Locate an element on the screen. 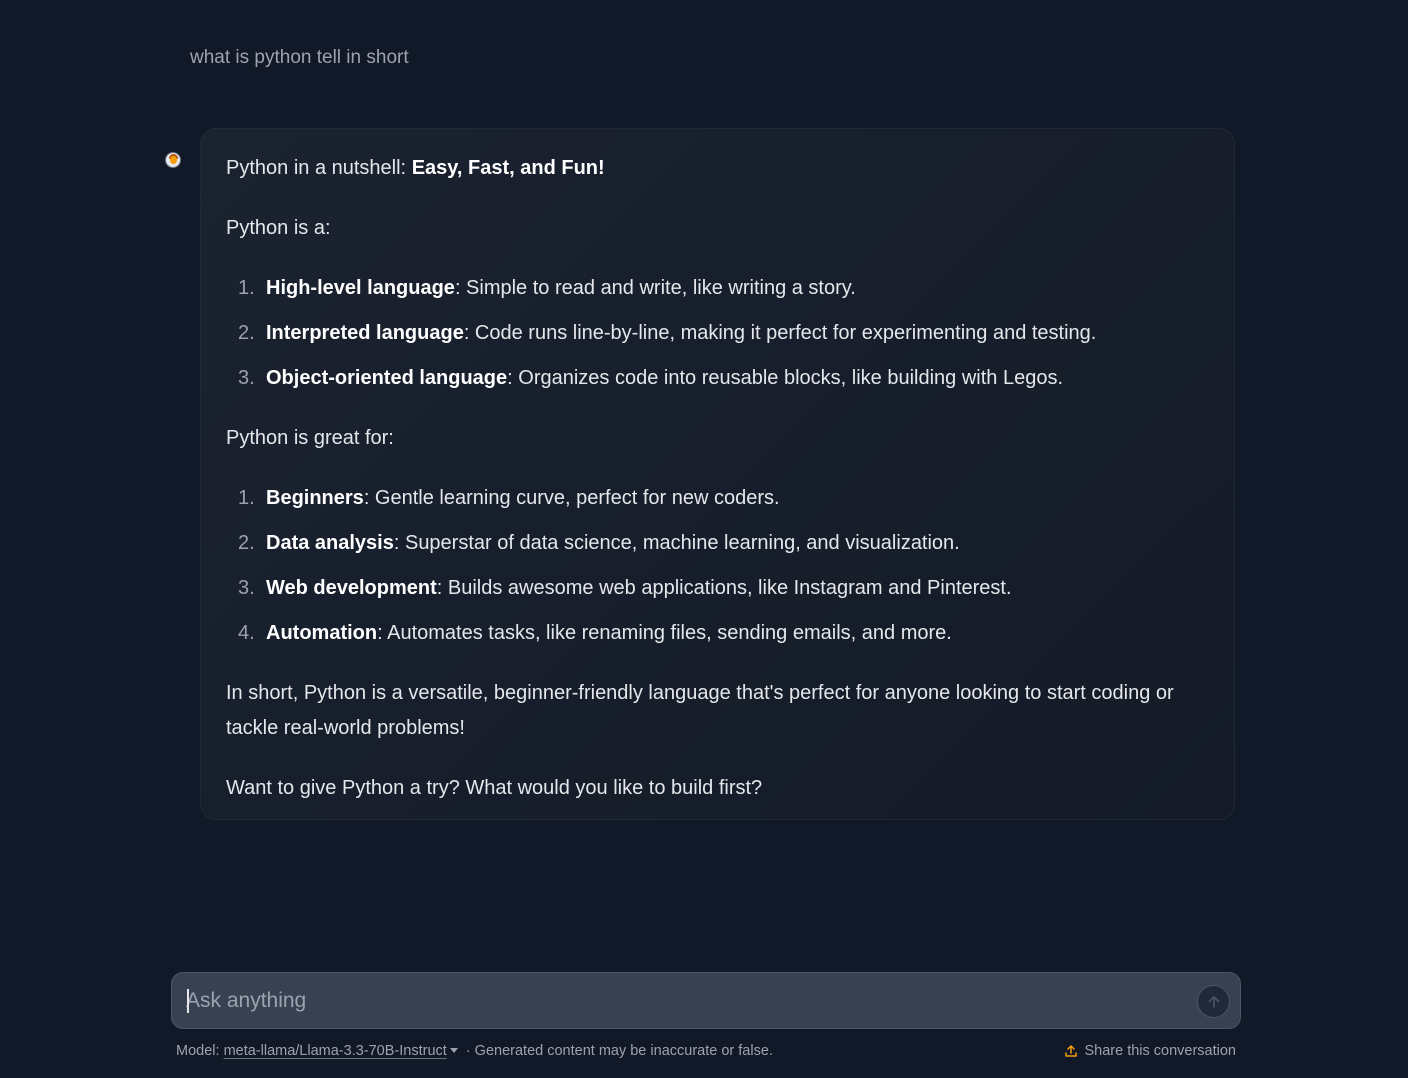 Image resolution: width=1408 pixels, height=1078 pixels. model-name: meta-llama/Llama-3.3-70B-Instruct is located at coordinates (335, 1051).